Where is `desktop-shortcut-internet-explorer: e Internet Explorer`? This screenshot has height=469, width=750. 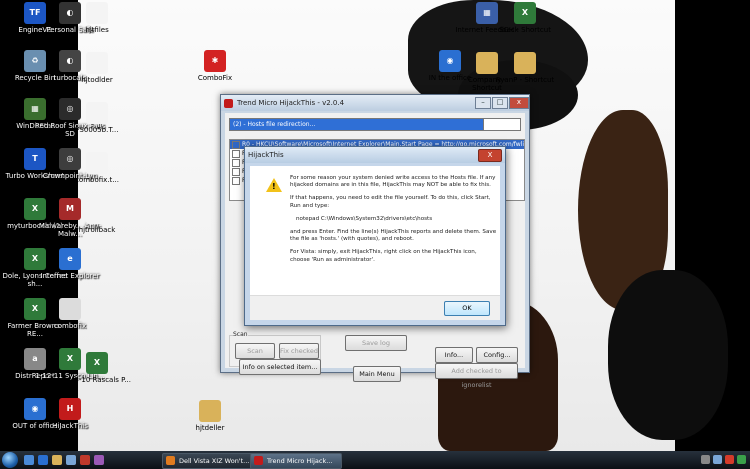 desktop-shortcut-internet-explorer: e Internet Explorer is located at coordinates (70, 264).